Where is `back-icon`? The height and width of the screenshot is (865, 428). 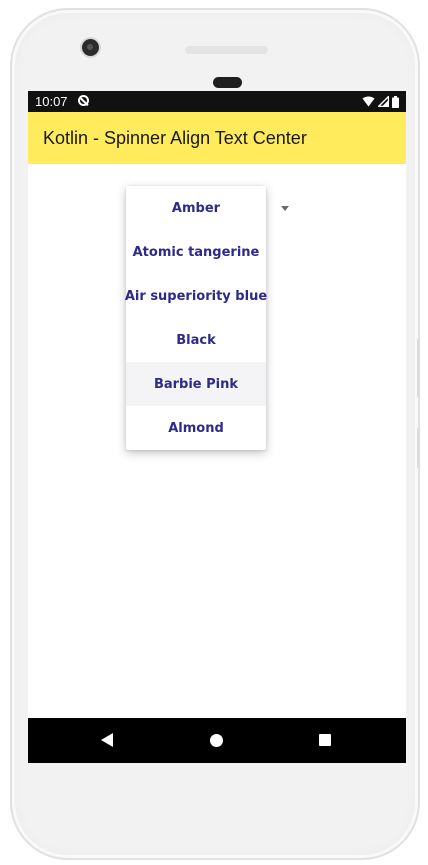
back-icon is located at coordinates (107, 740).